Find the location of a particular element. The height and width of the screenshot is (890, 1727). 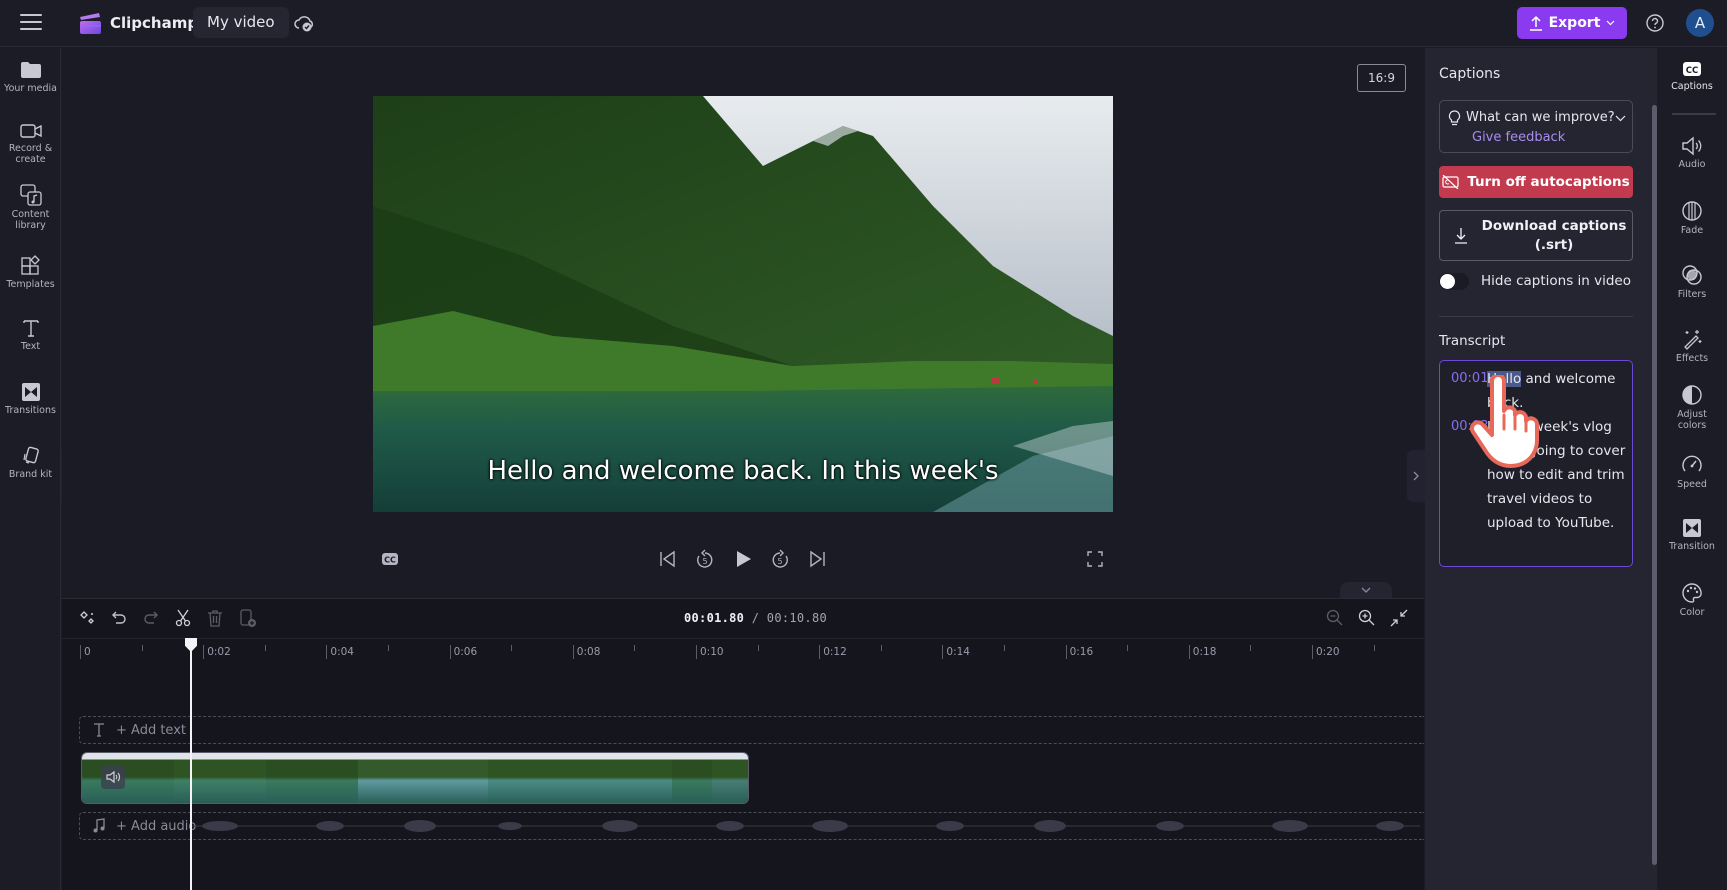

fit-timeline-icon is located at coordinates (1399, 618).